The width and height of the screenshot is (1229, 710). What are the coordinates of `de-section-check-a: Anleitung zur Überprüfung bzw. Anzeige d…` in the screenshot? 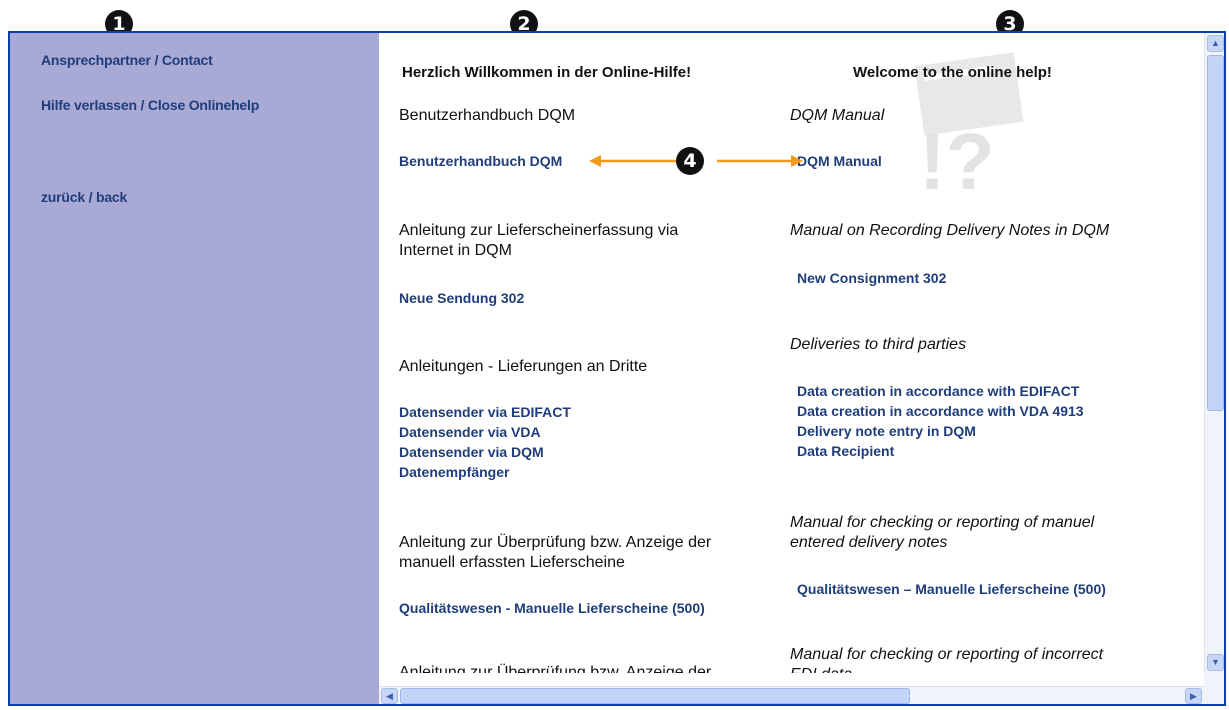 It's located at (555, 542).